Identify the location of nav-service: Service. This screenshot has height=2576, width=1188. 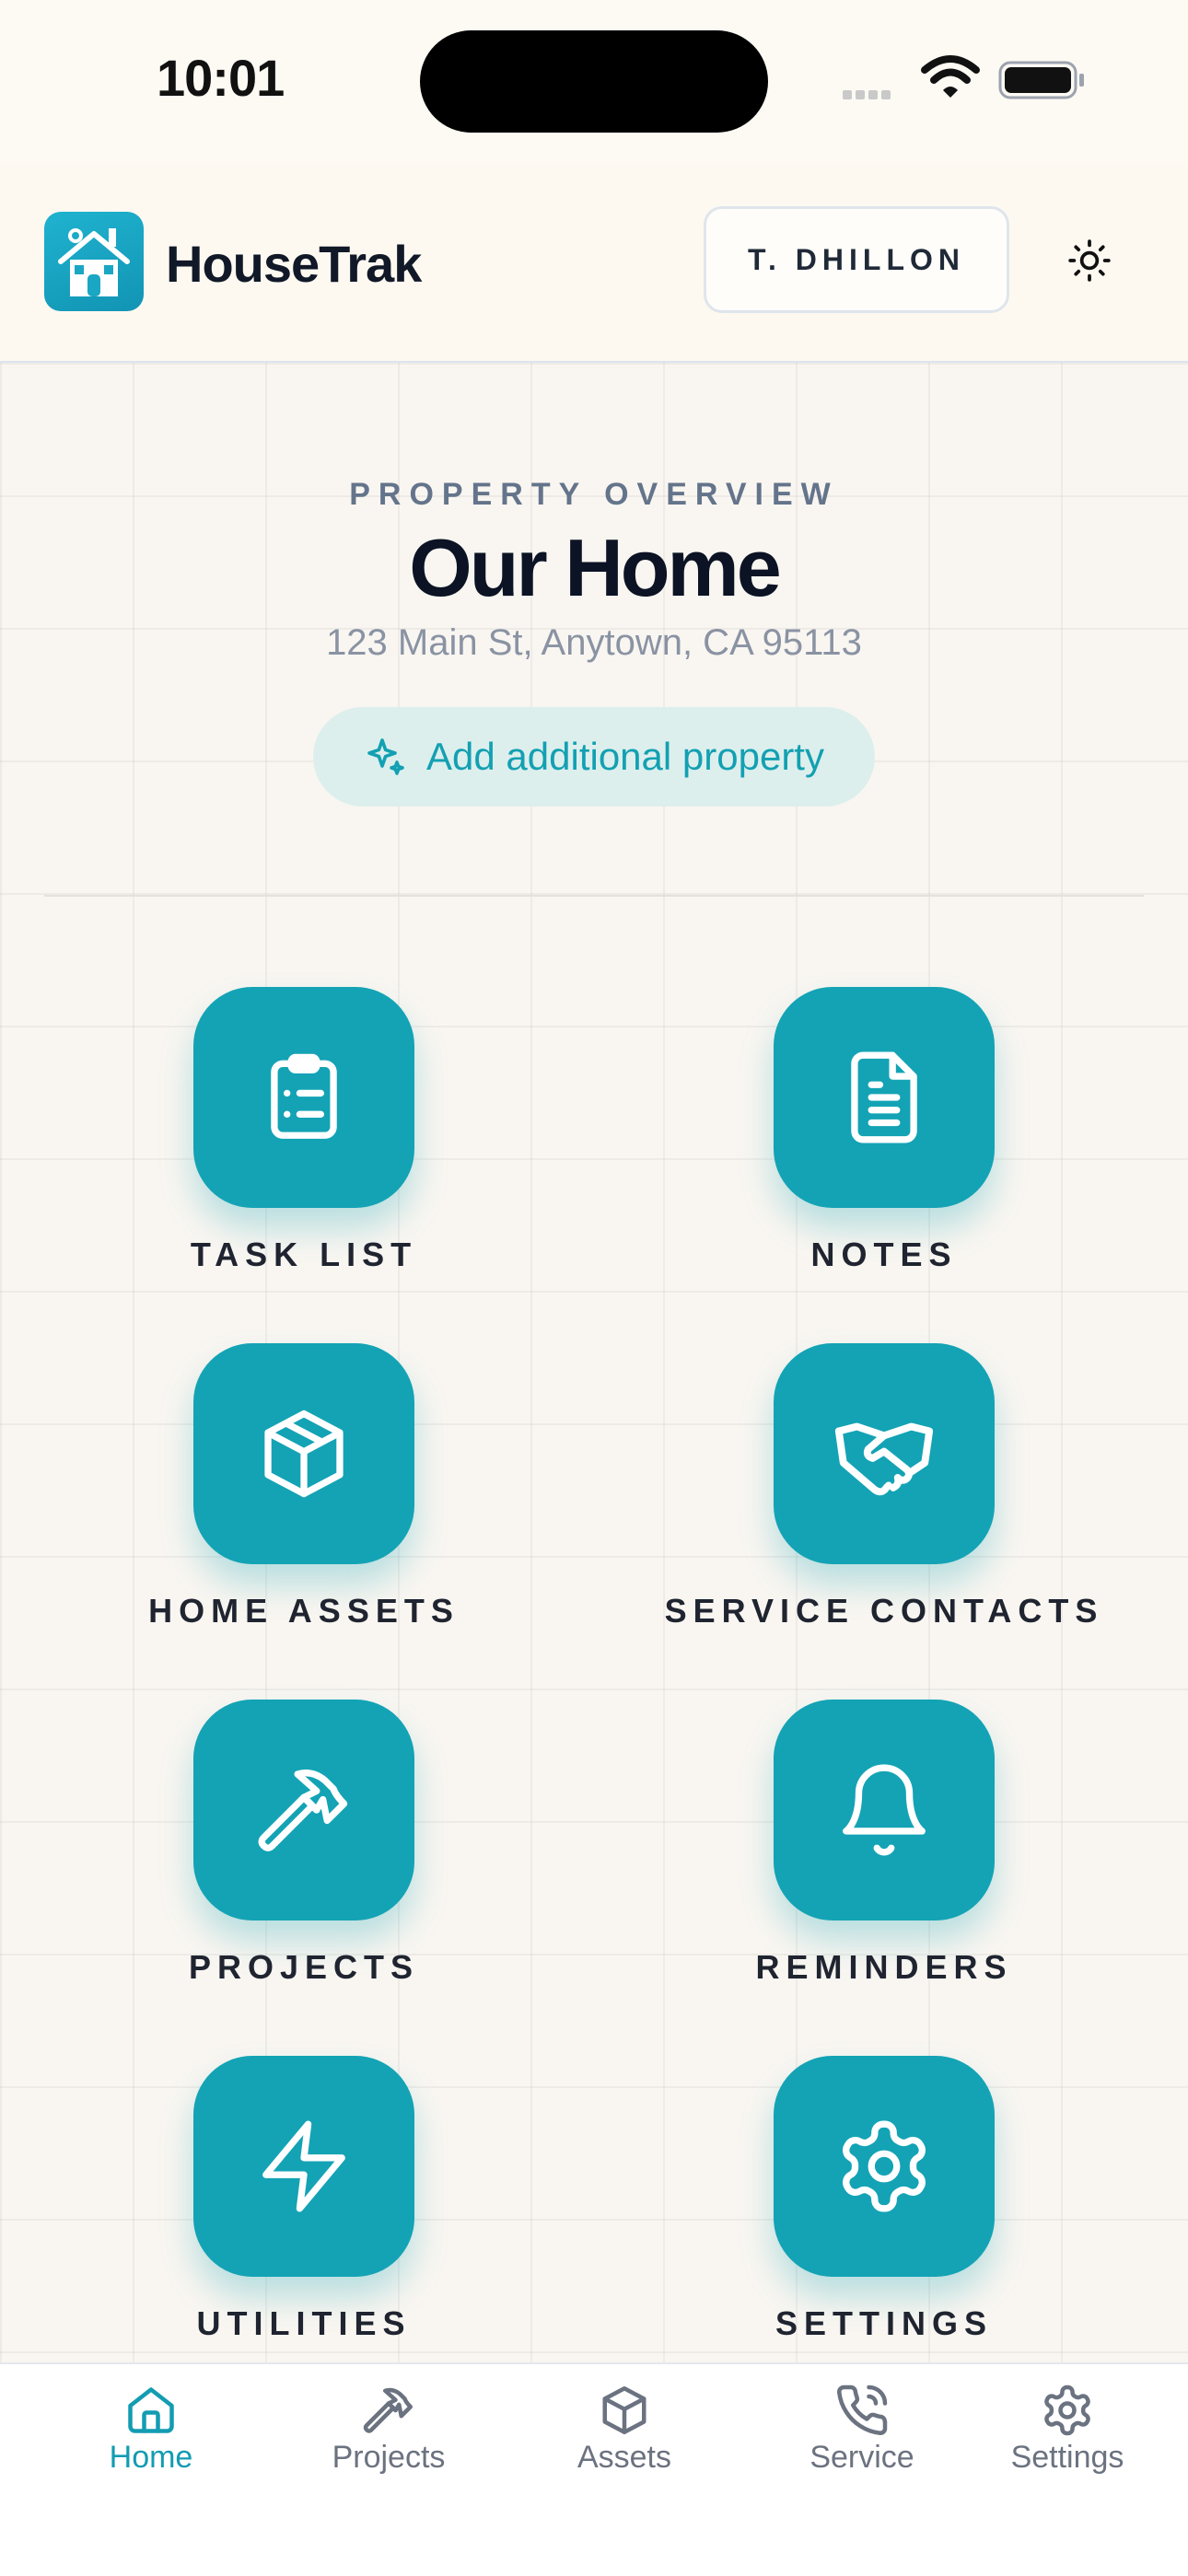
(862, 2429).